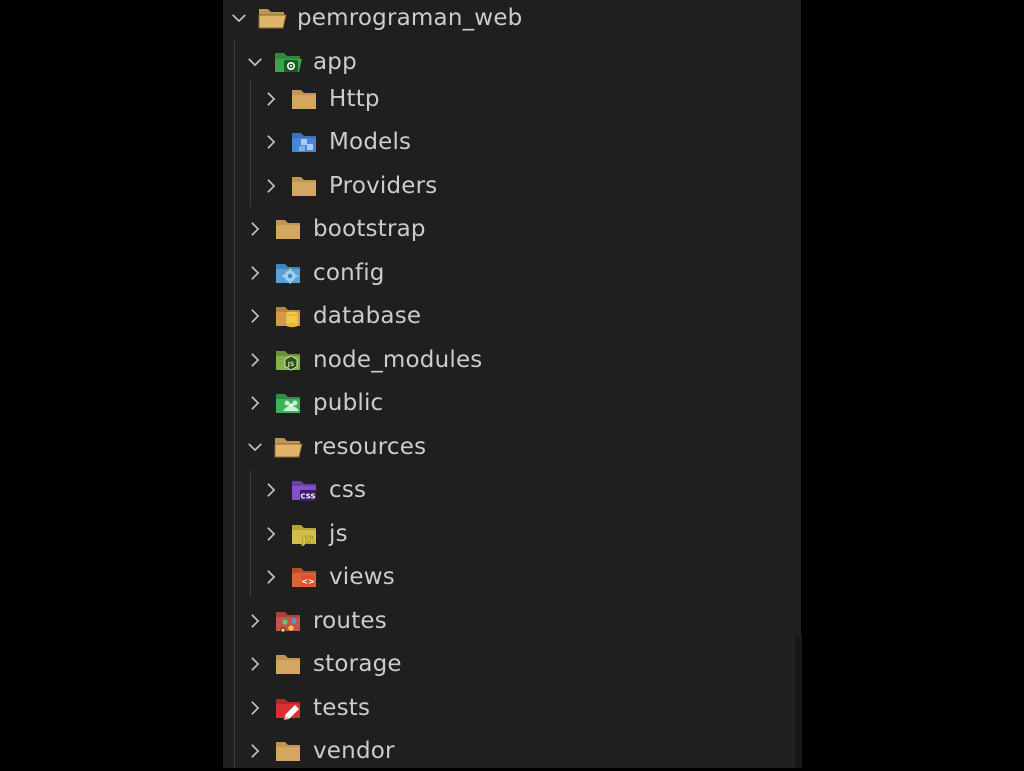 The image size is (1024, 771). I want to click on folder-routes-icon, so click(288, 621).